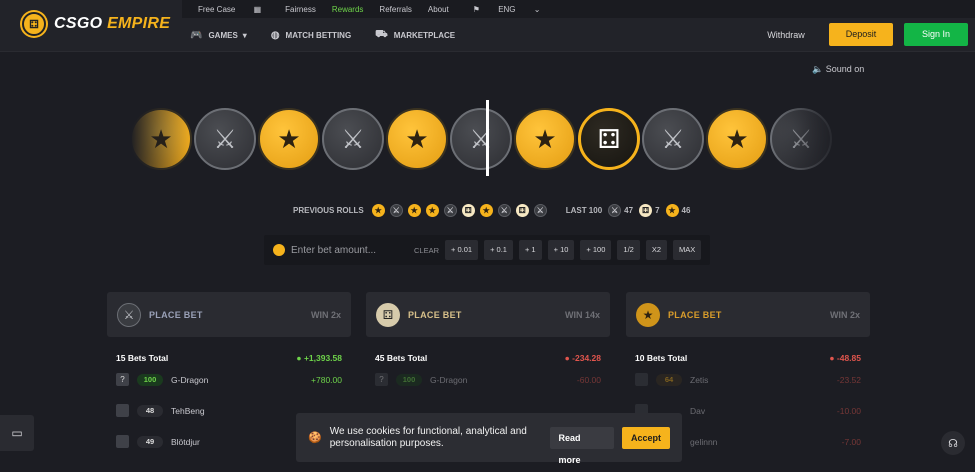  I want to click on last100-bonus-count: 7, so click(657, 210).